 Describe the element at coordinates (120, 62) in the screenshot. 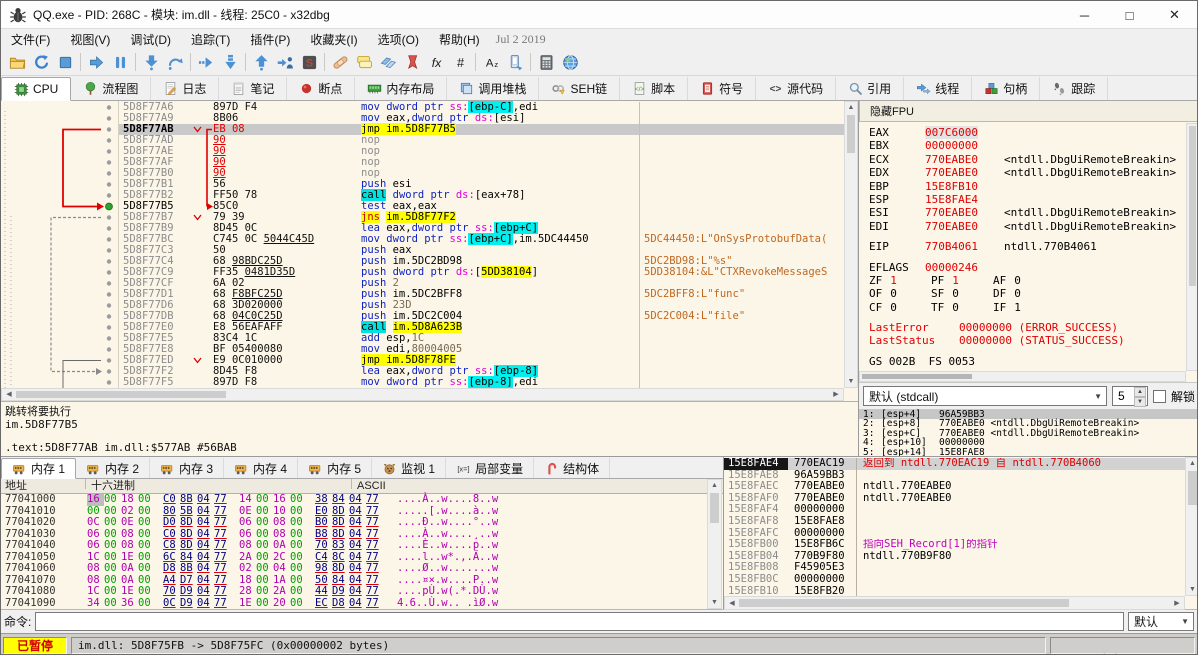

I see `pause-button` at that location.